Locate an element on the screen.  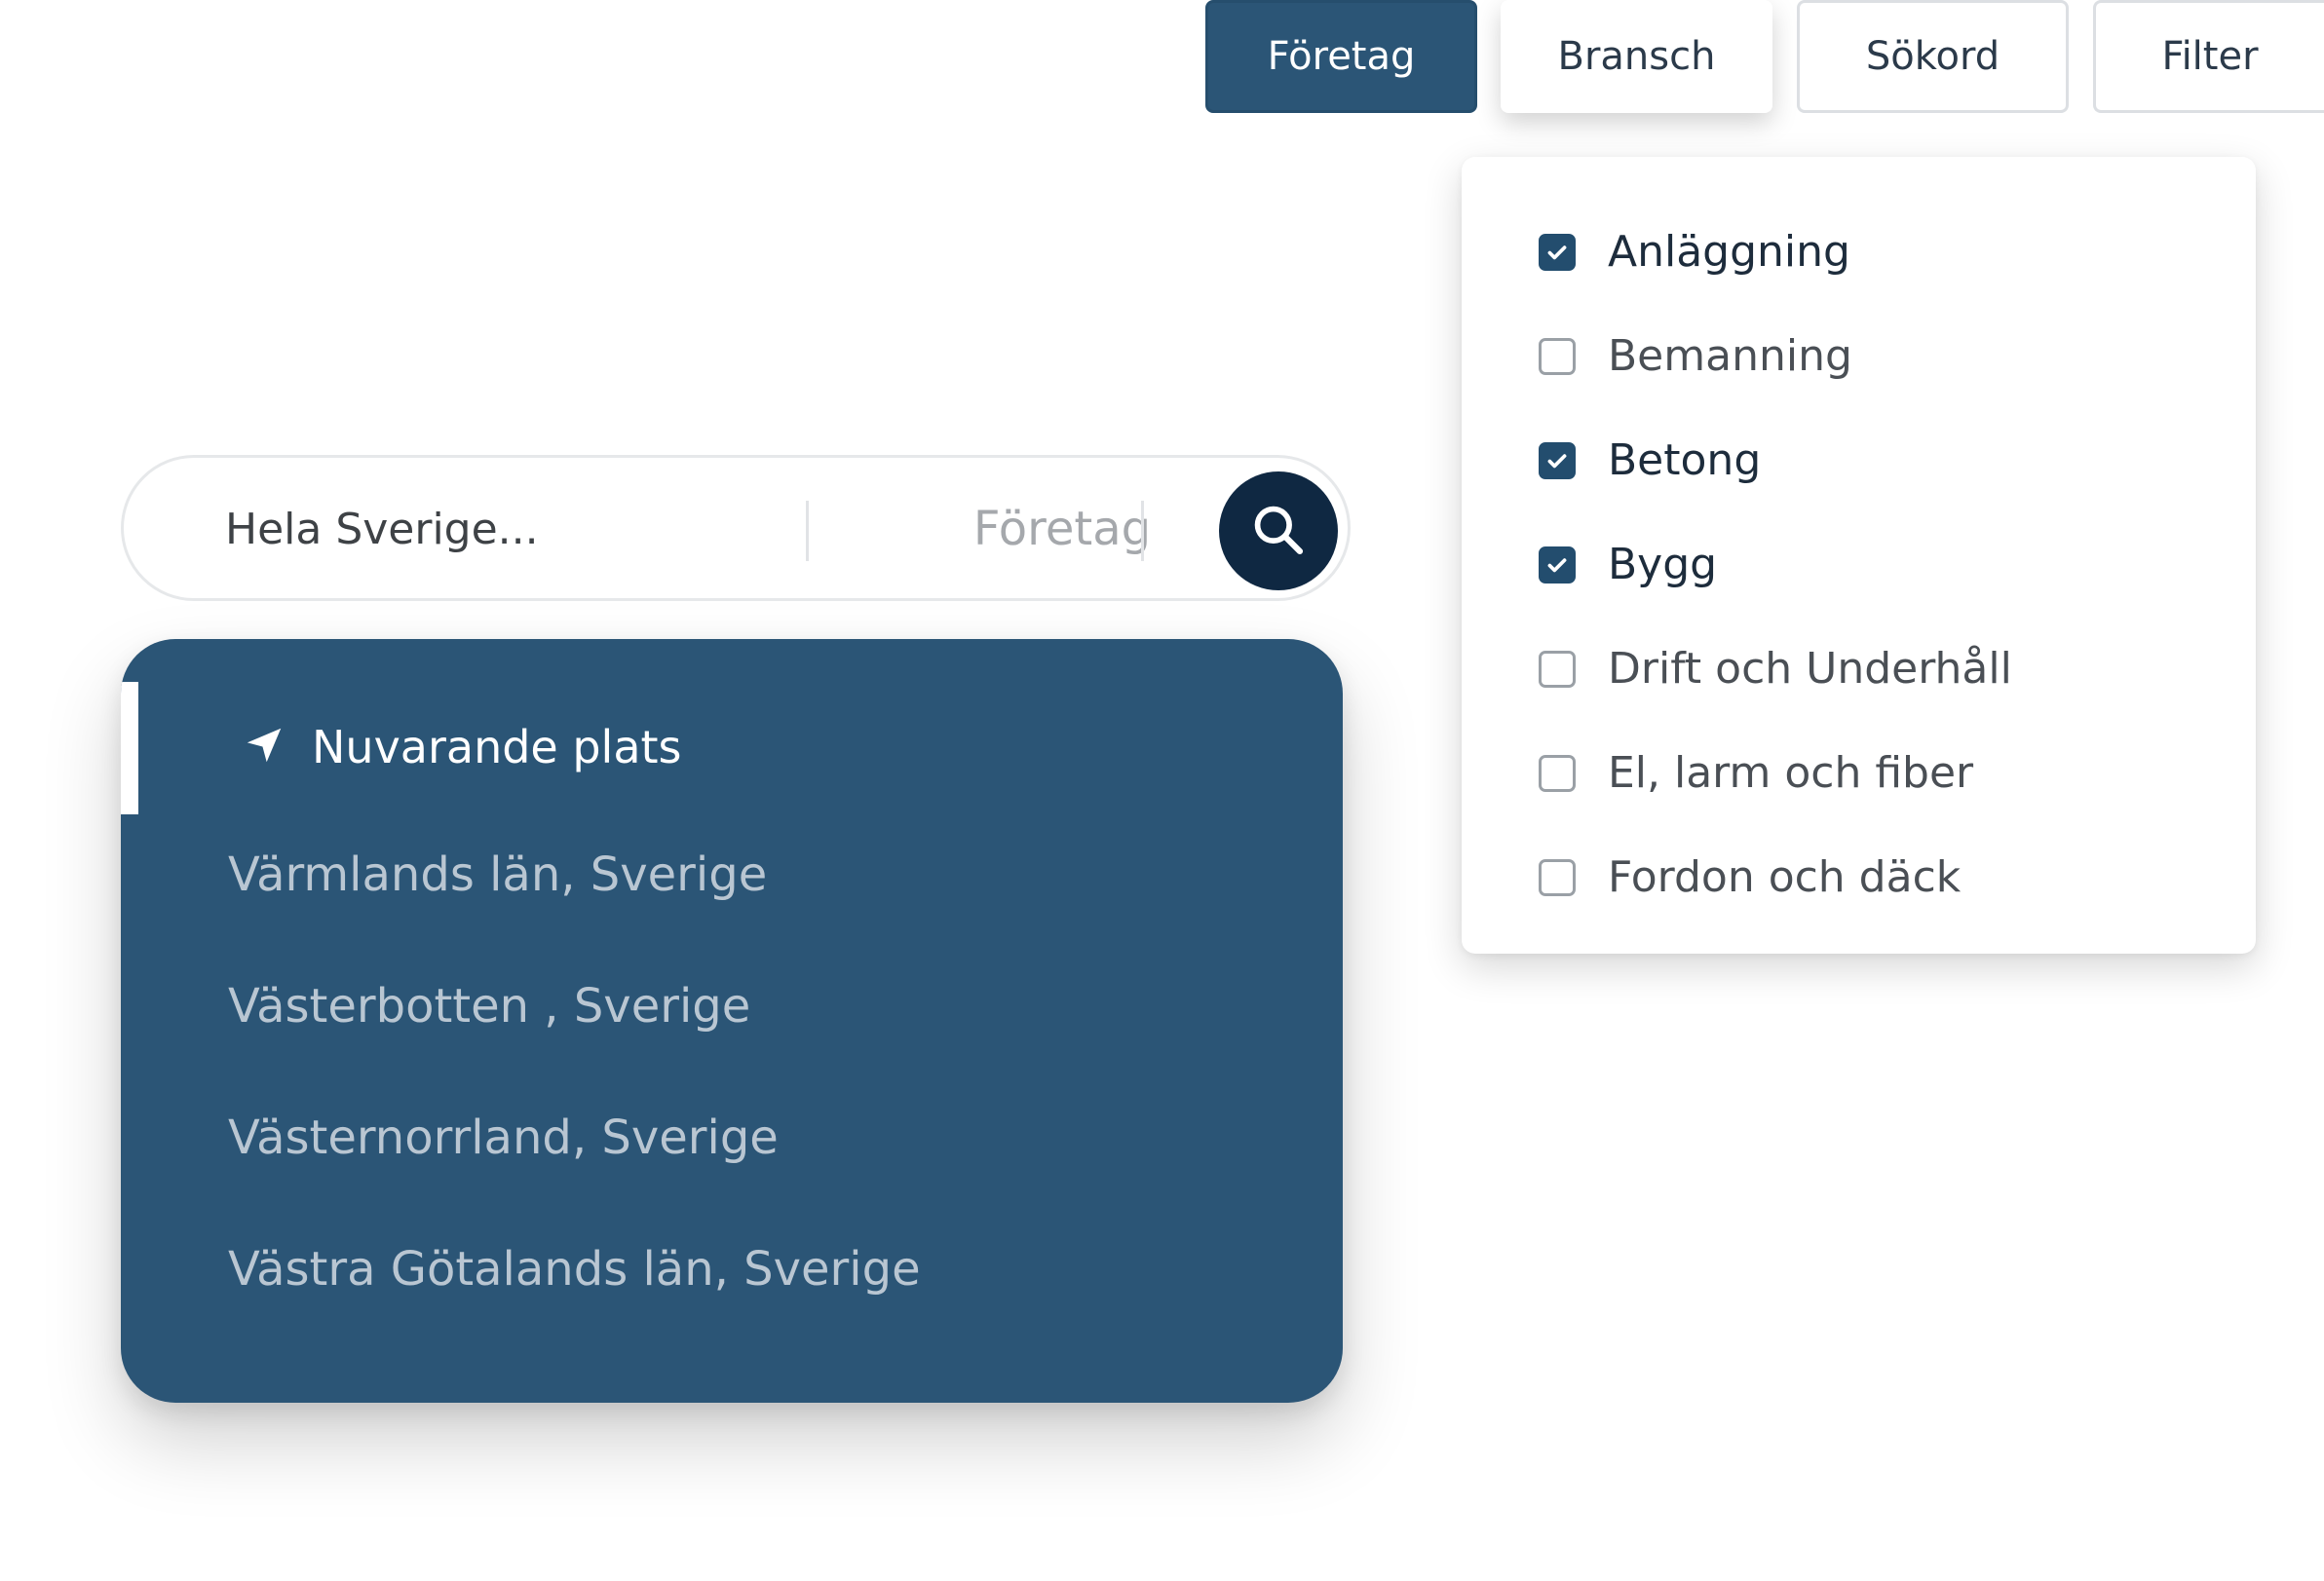
tab-bransch: Bransch is located at coordinates (1637, 56).